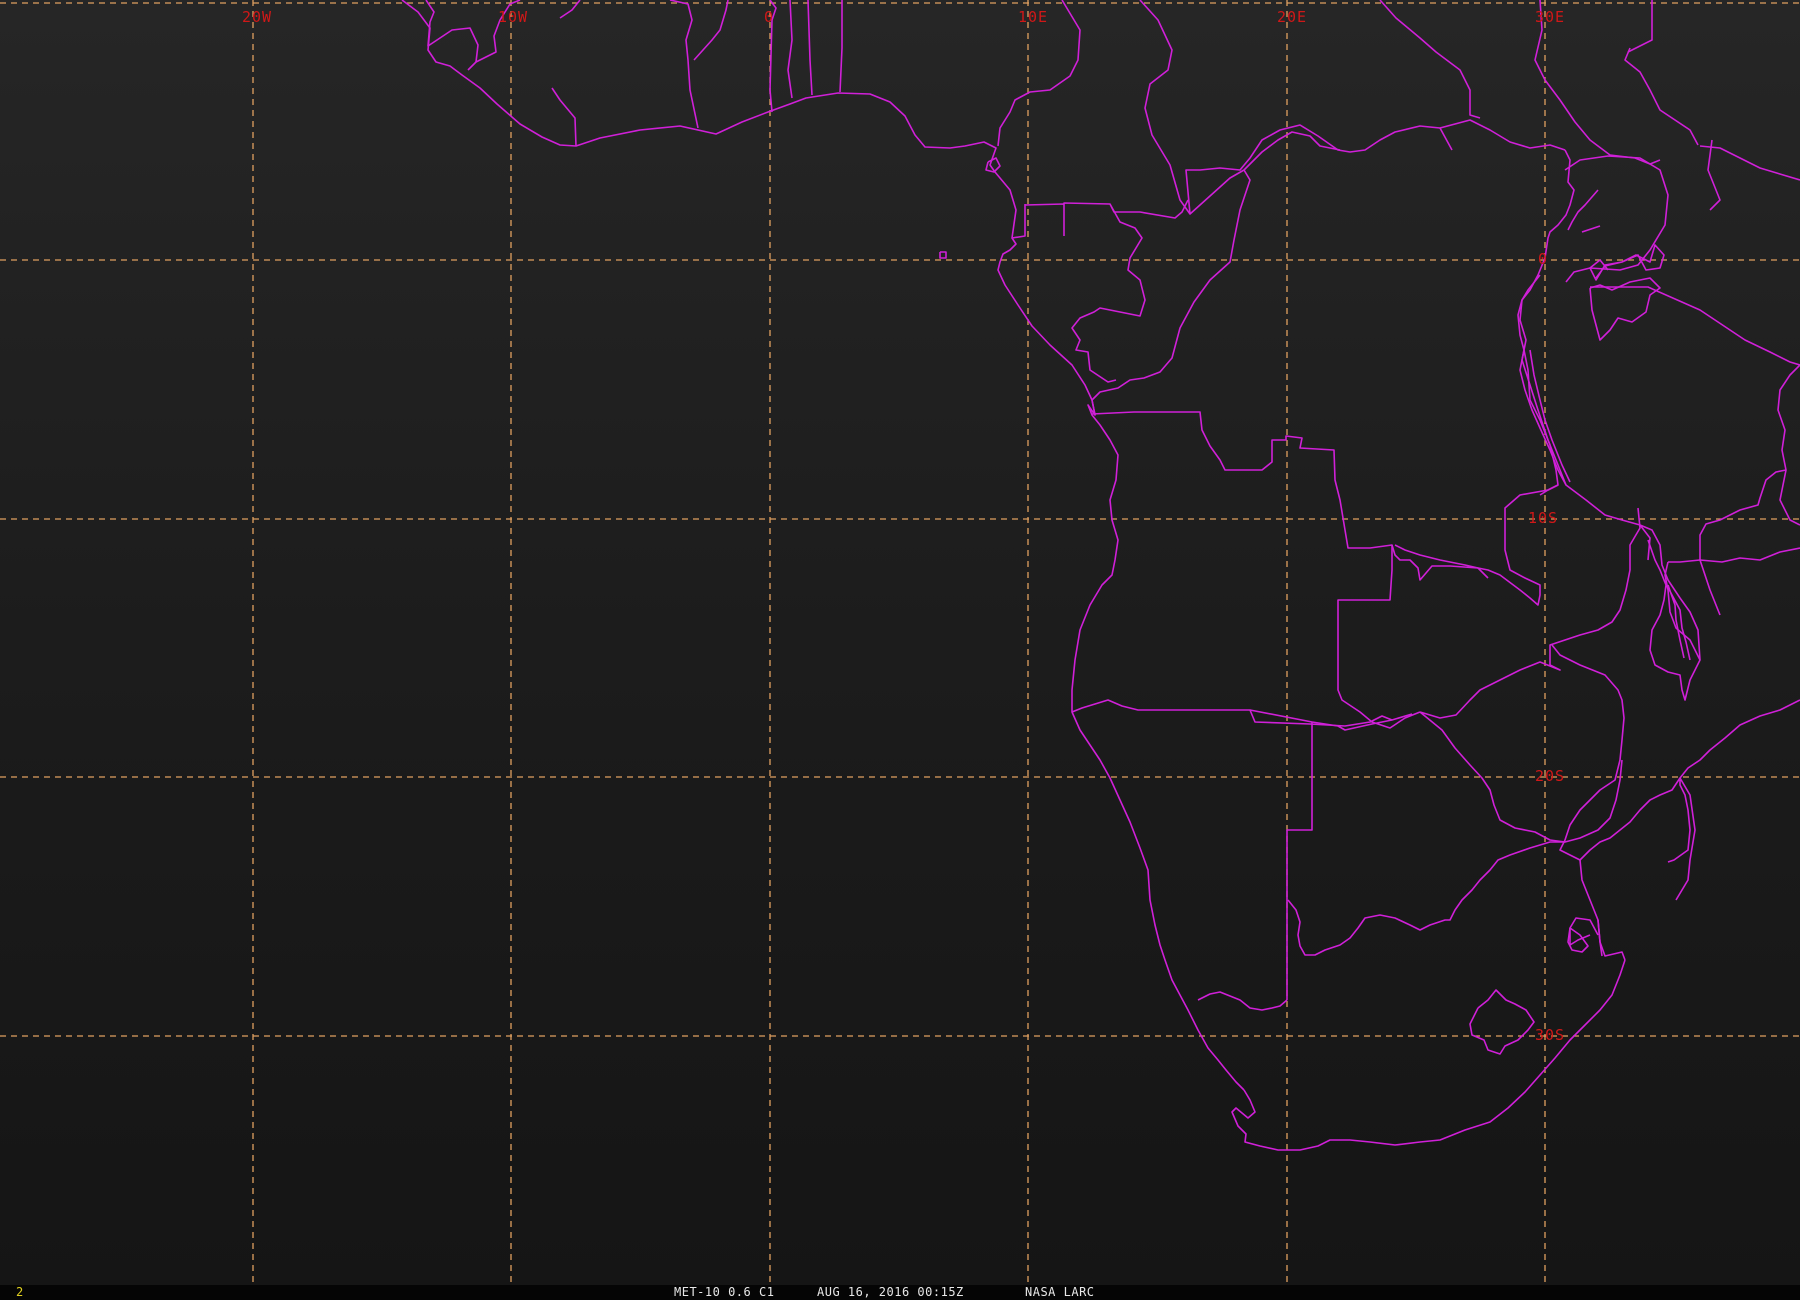 This screenshot has width=1800, height=1300. I want to click on label-30s: 30S, so click(1550, 1035).